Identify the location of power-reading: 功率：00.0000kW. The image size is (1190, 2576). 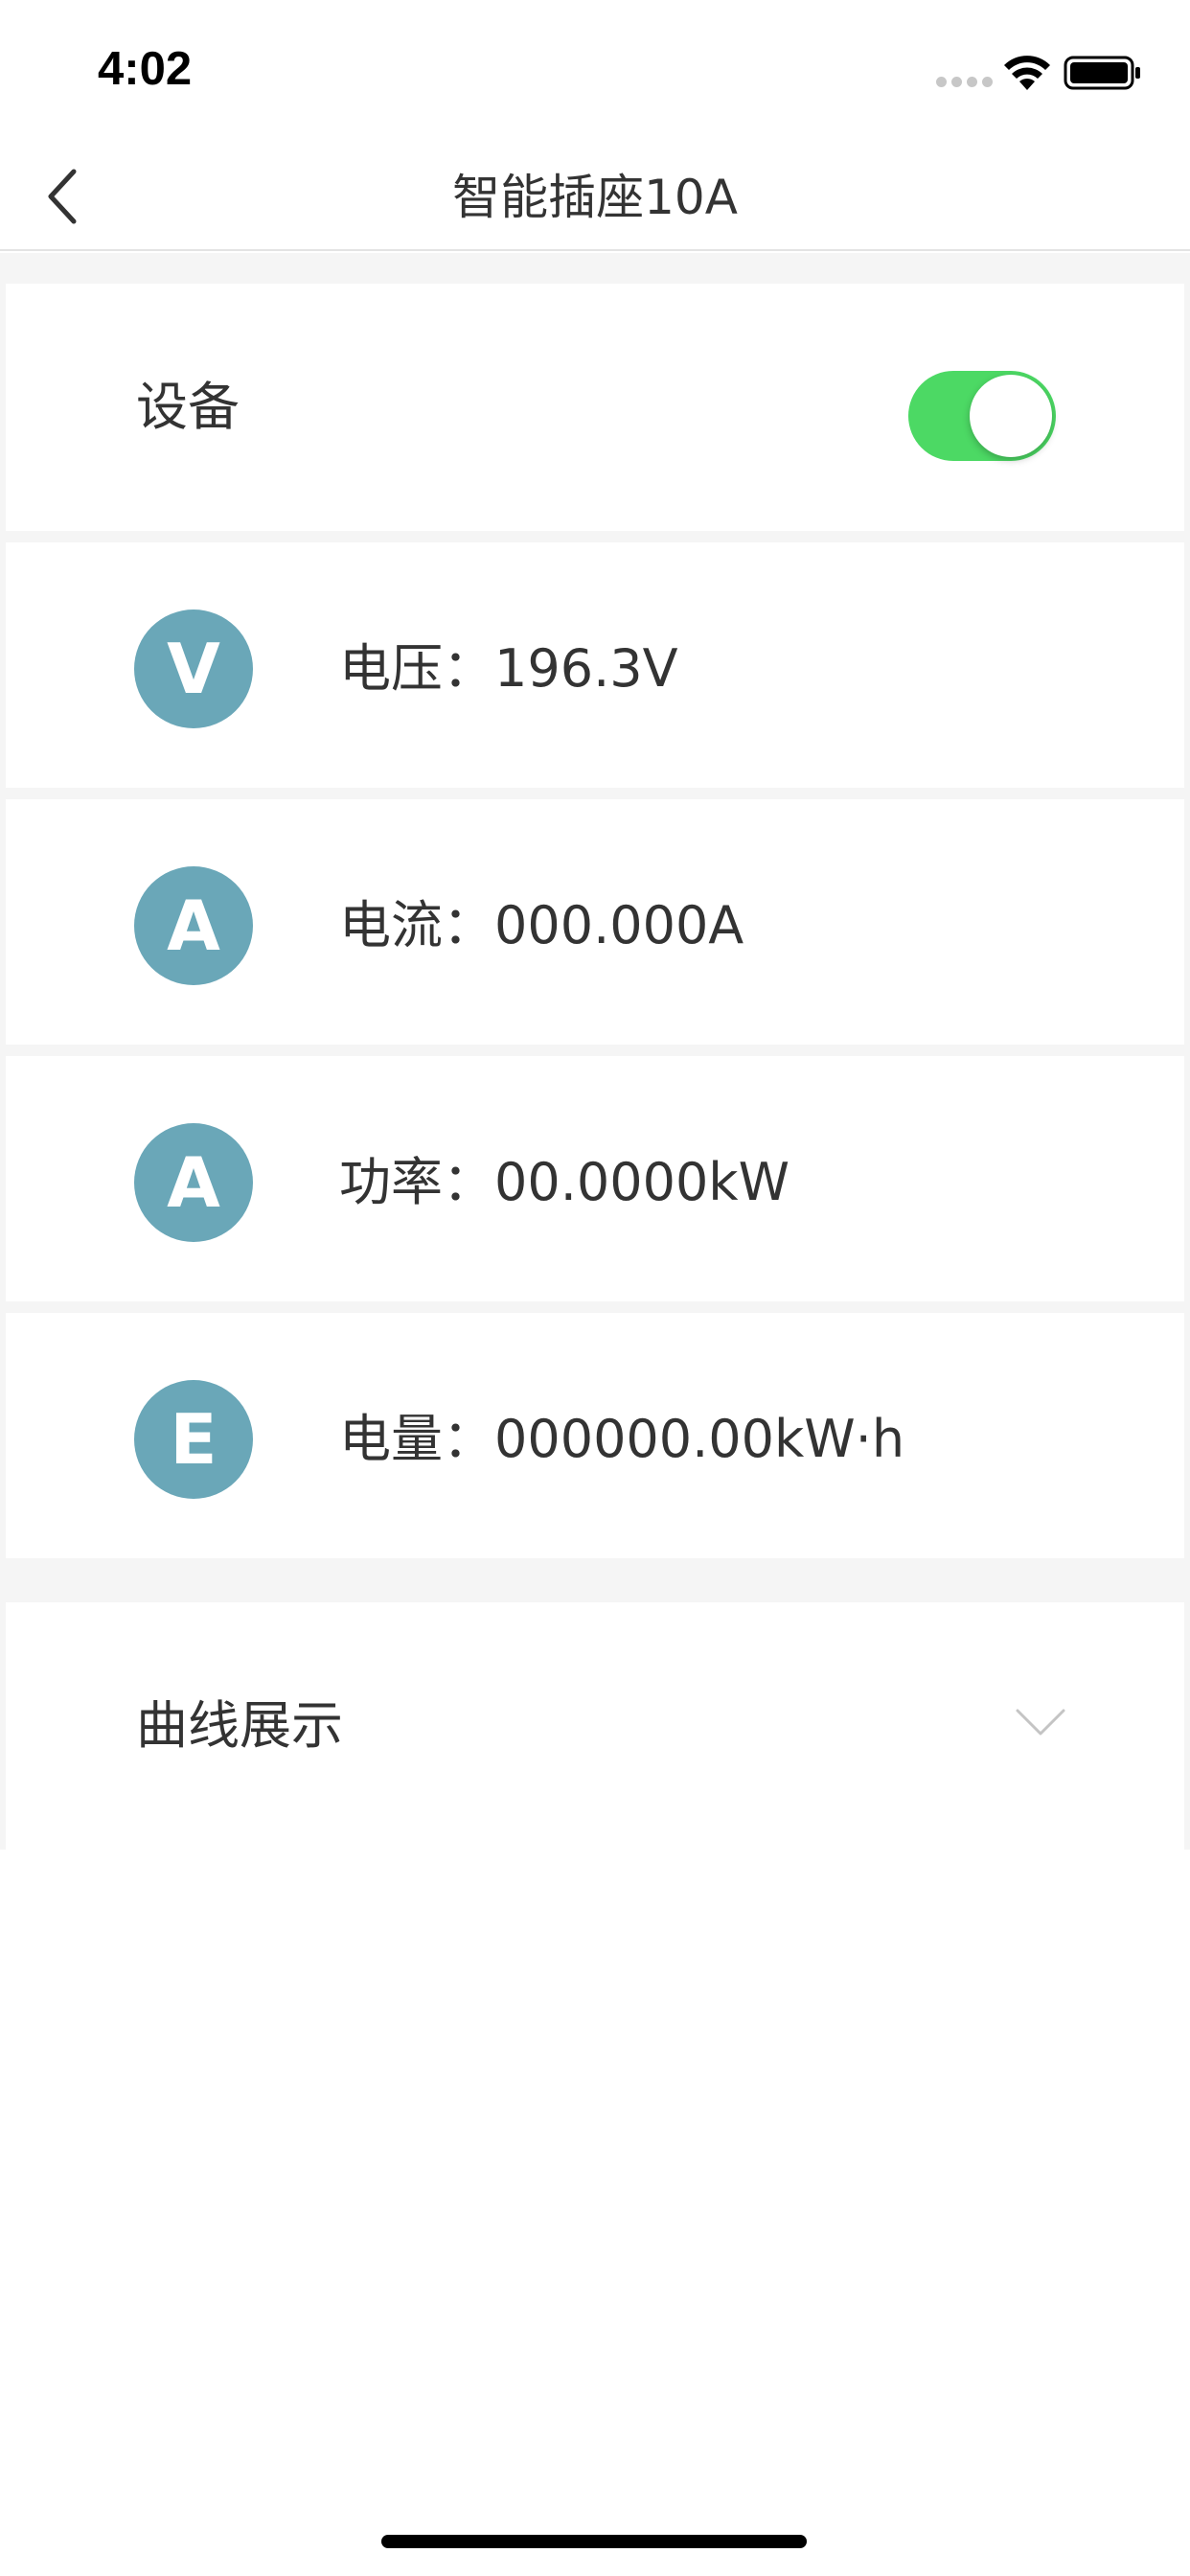
(564, 1182).